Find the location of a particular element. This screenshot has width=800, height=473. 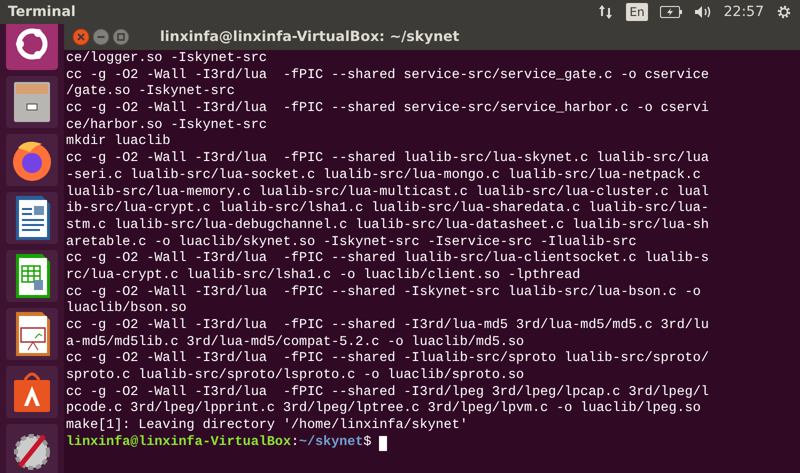

browser-icon is located at coordinates (32, 160).